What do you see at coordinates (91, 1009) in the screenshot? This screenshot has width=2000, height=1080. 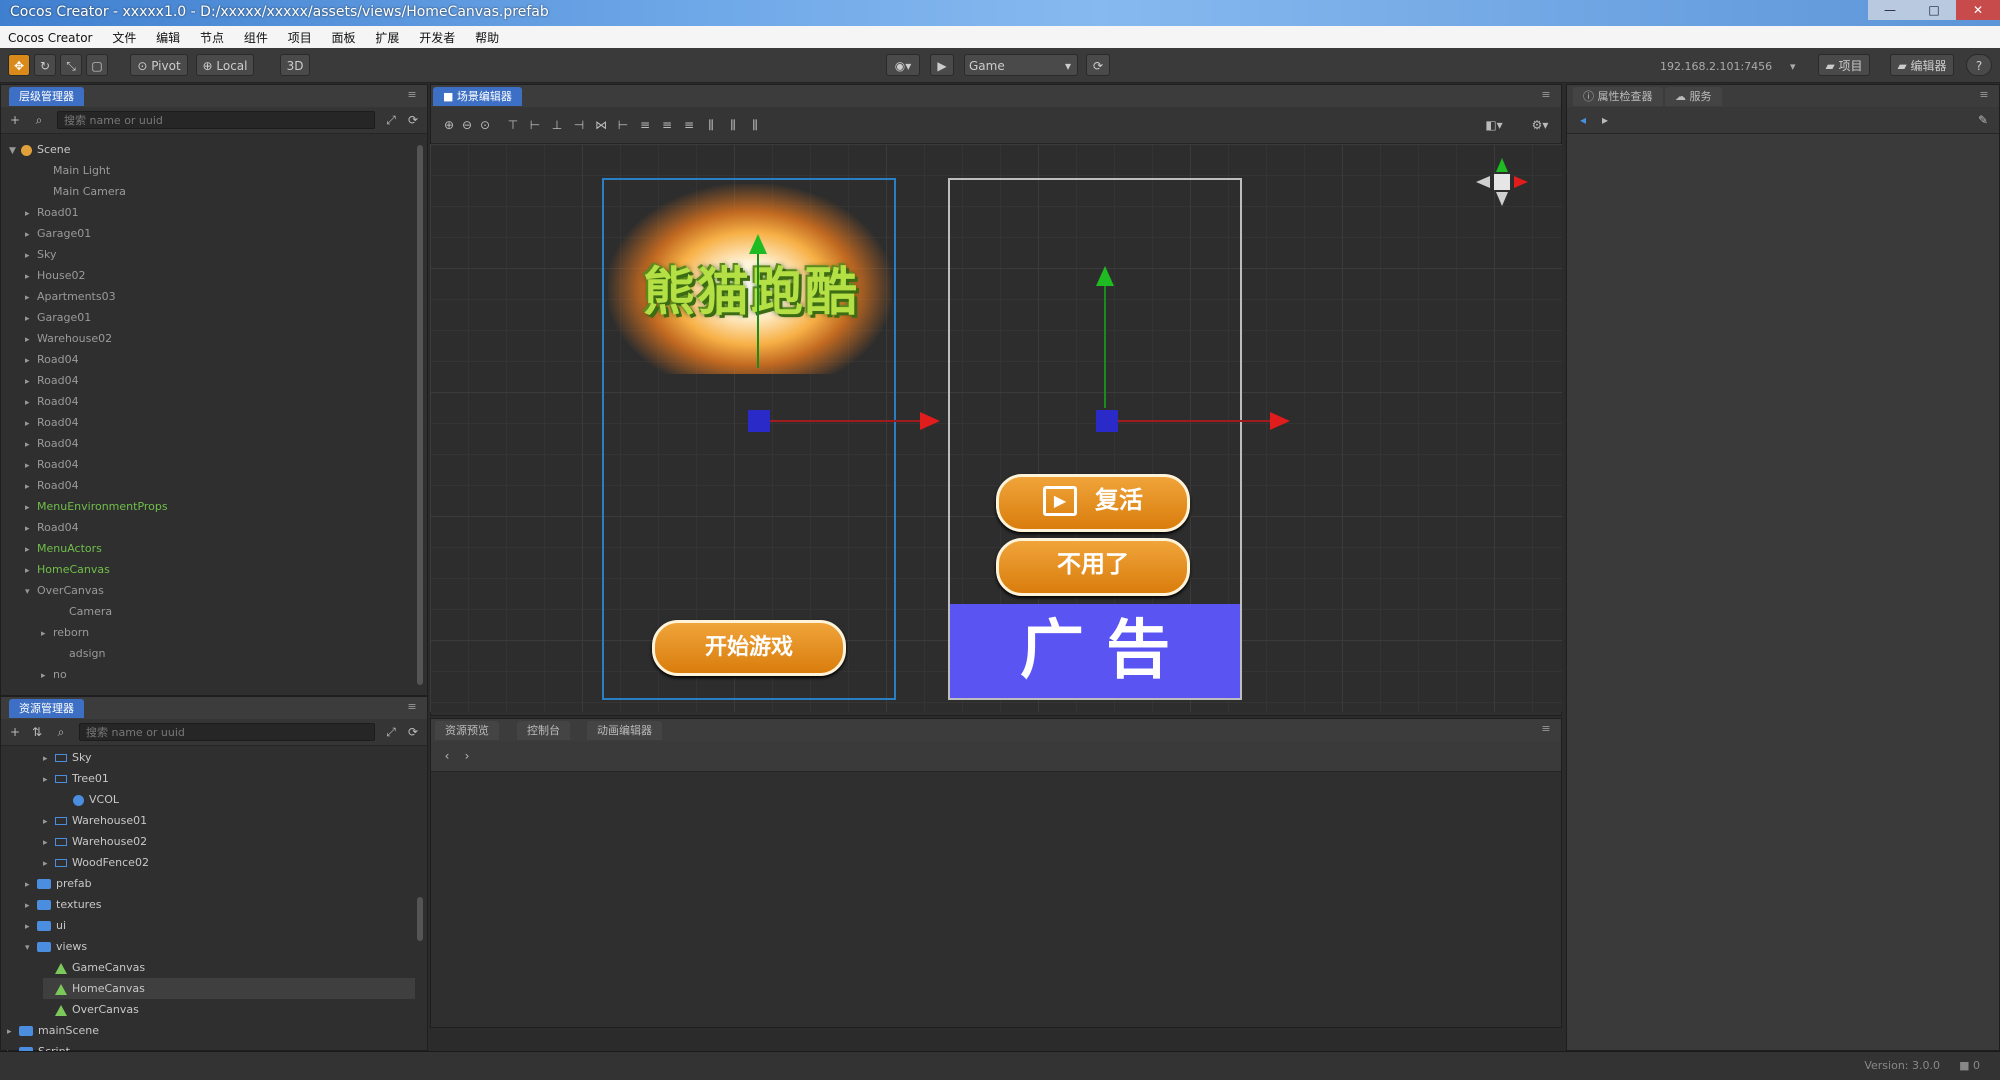 I see `asset-item: OverCanvas` at bounding box center [91, 1009].